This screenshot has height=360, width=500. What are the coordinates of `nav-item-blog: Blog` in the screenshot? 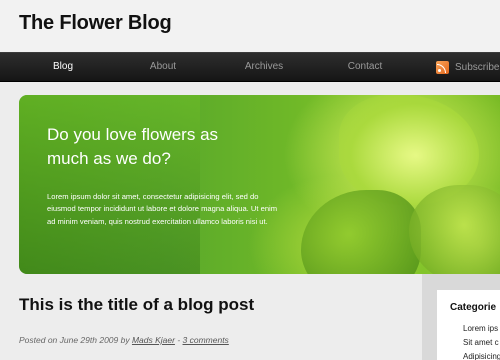 It's located at (63, 67).